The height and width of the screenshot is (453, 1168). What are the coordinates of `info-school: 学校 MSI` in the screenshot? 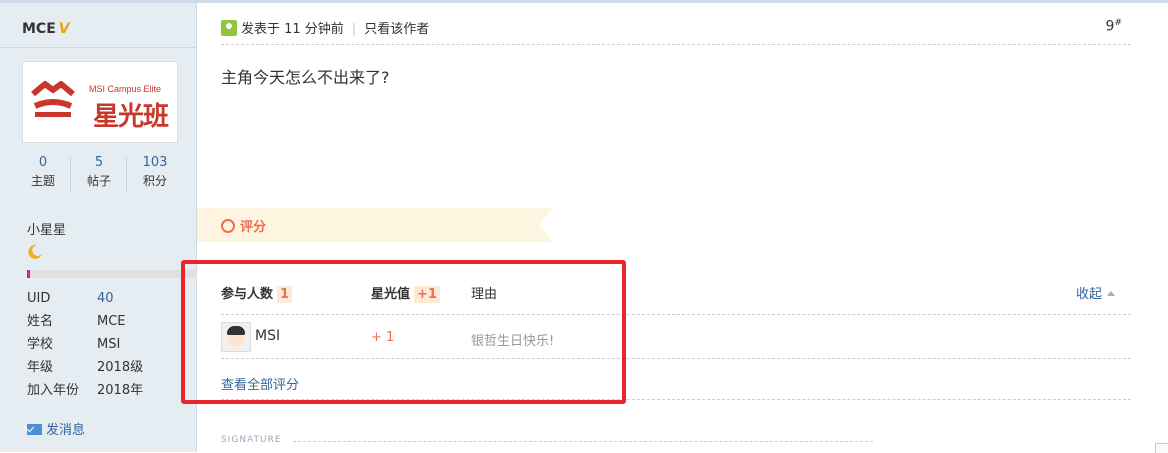 It's located at (74, 344).